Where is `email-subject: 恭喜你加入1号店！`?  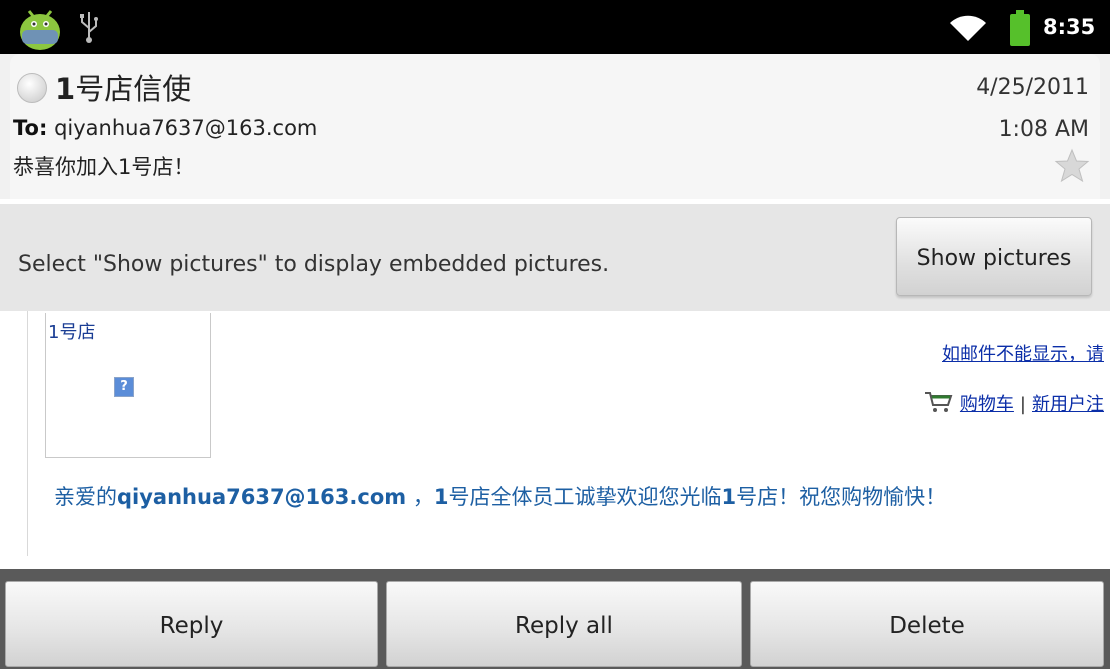 email-subject: 恭喜你加入1号店！ is located at coordinates (104, 167).